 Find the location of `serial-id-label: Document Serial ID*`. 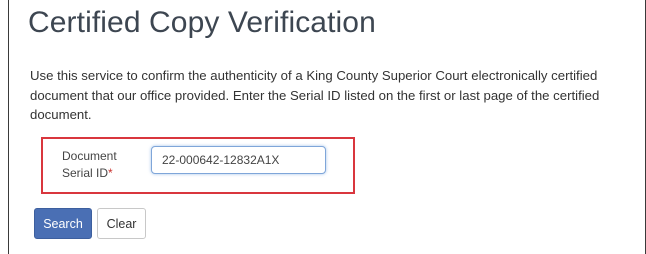

serial-id-label: Document Serial ID* is located at coordinates (102, 165).